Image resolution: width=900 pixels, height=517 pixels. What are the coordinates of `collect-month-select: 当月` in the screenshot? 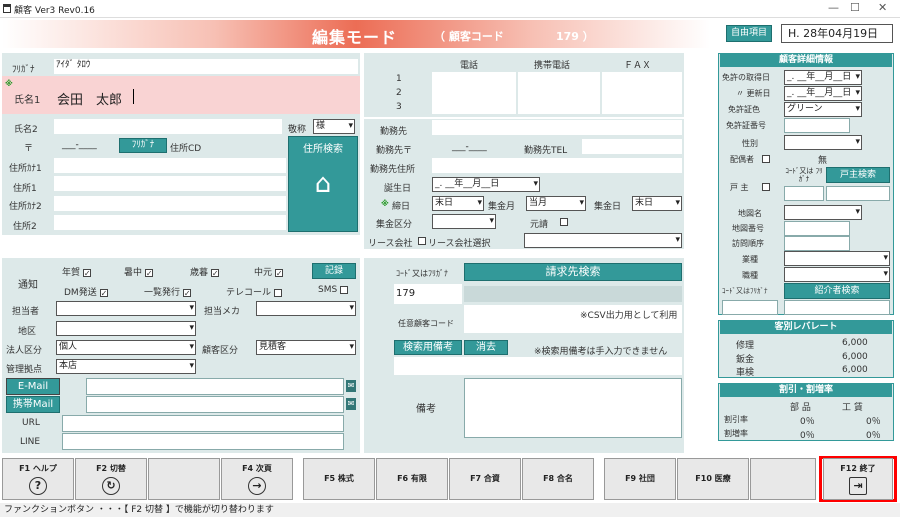 It's located at (556, 203).